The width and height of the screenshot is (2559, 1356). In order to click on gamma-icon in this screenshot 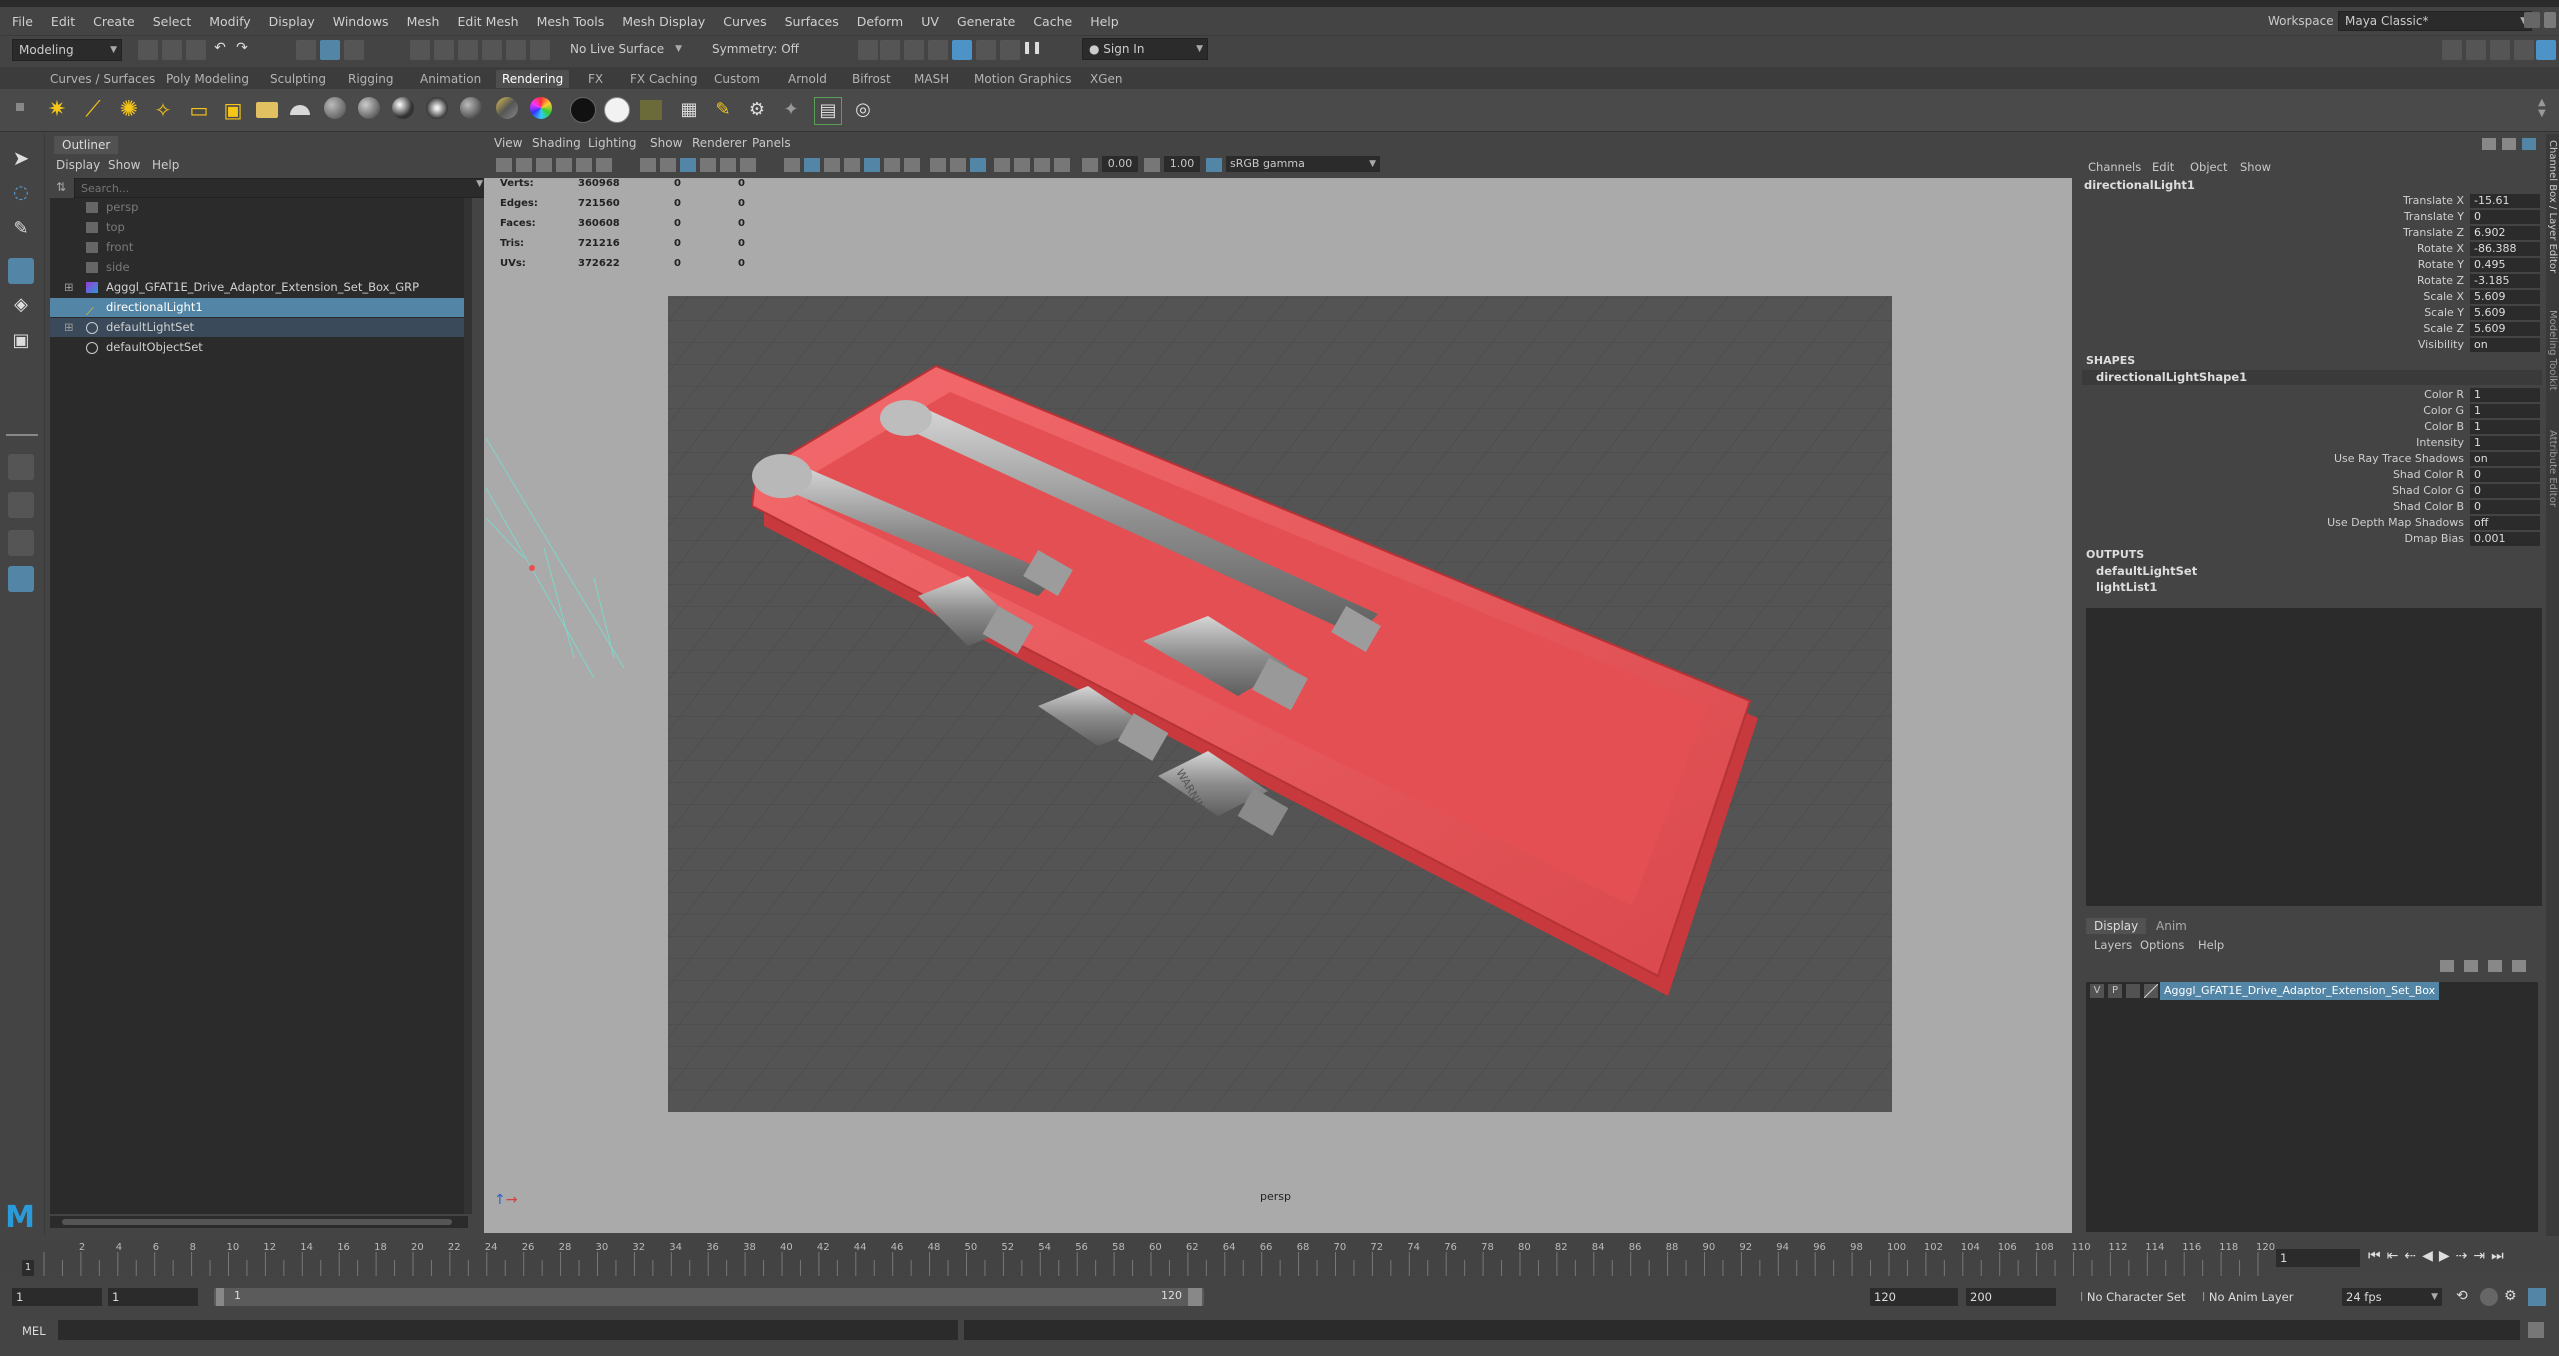, I will do `click(1152, 165)`.